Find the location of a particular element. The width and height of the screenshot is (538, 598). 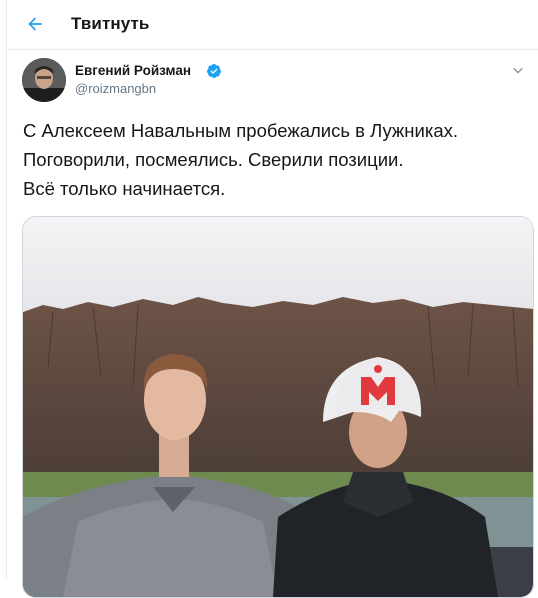

tweet-text-line: Всё только начинается. is located at coordinates (124, 188).